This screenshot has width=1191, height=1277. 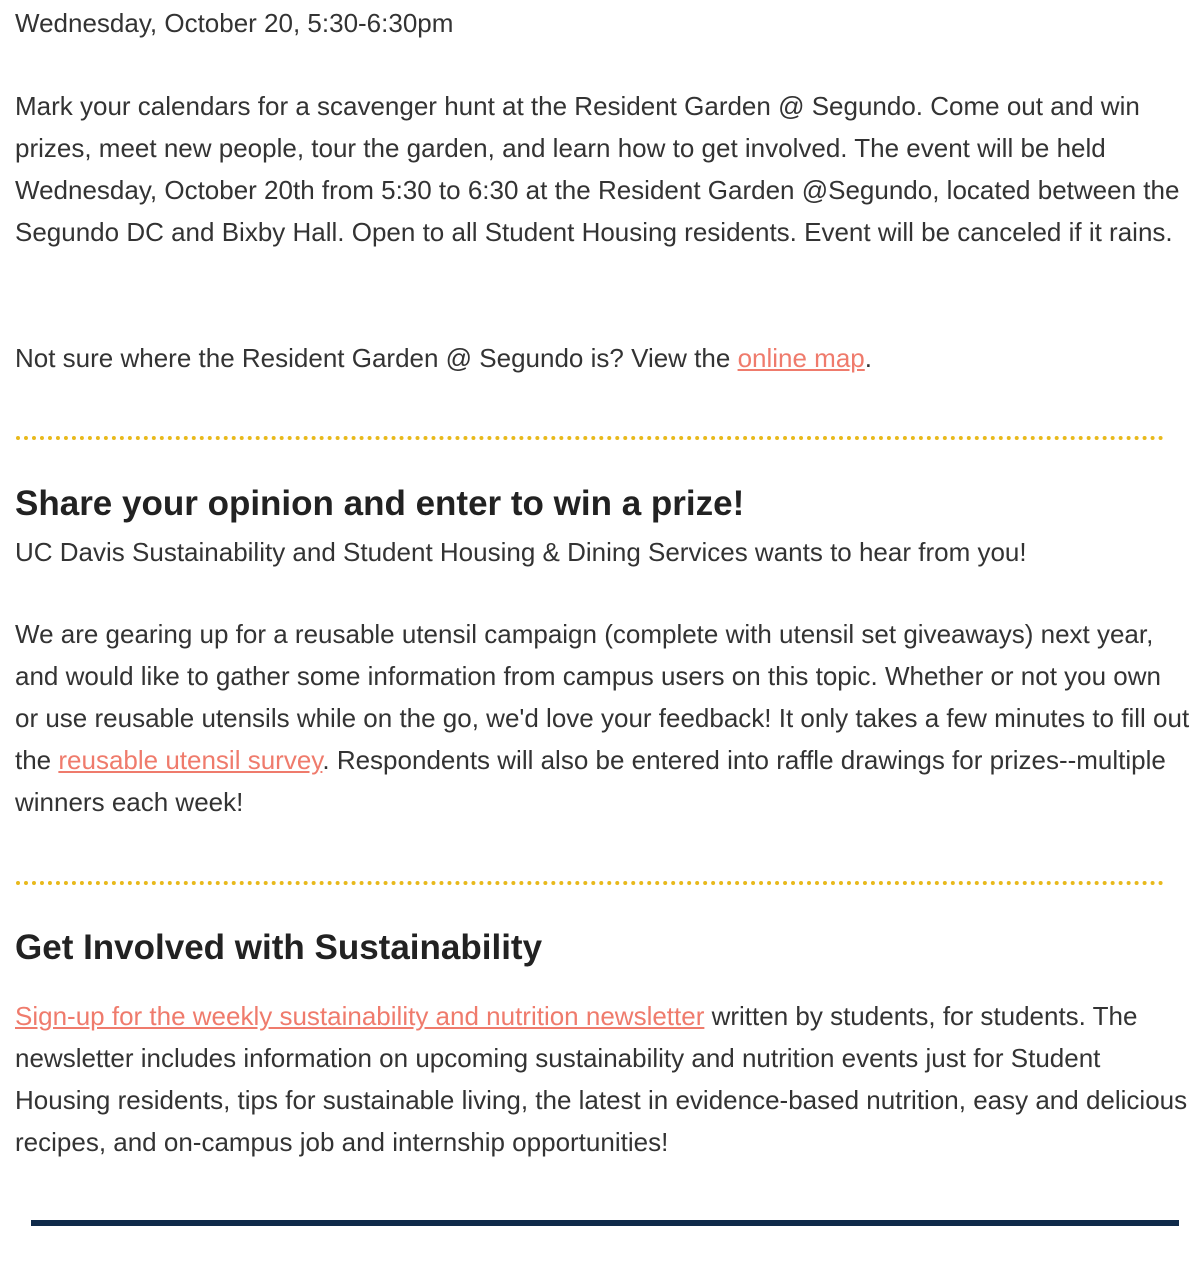 What do you see at coordinates (279, 947) in the screenshot?
I see `involved-heading: Get Involved with Sustainability` at bounding box center [279, 947].